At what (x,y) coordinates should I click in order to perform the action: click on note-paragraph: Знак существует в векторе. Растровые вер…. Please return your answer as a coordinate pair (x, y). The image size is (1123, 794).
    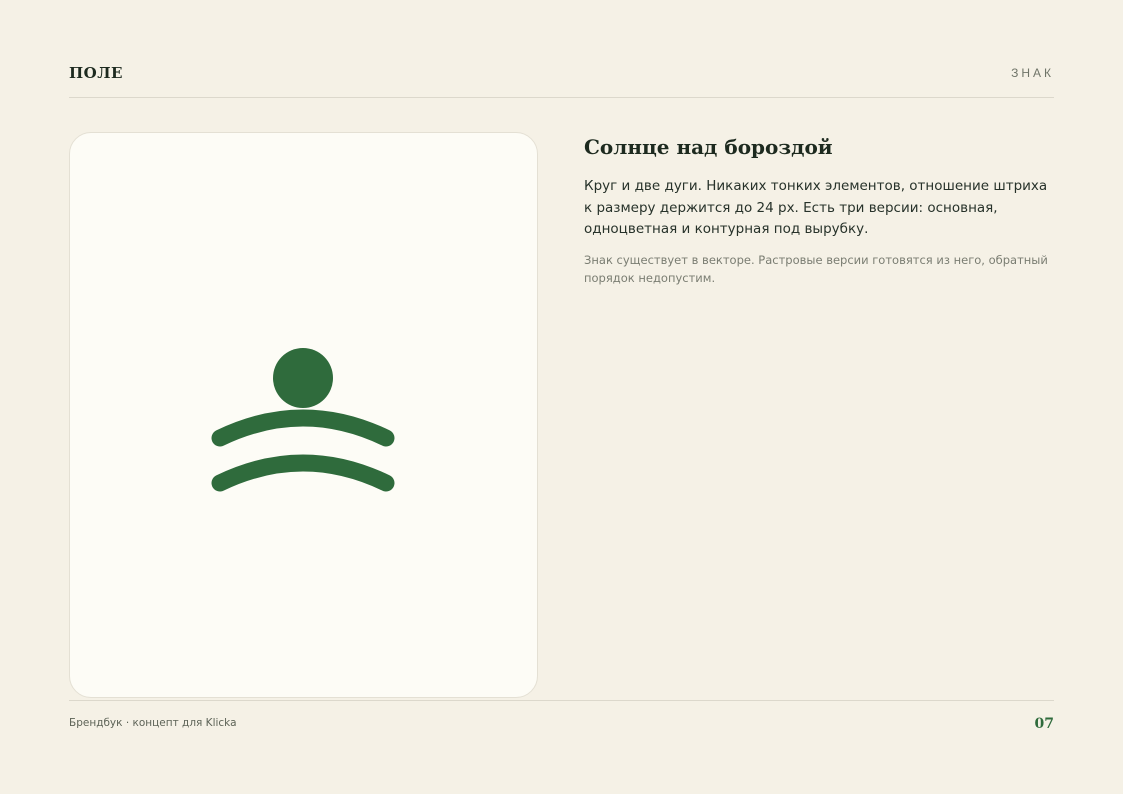
    Looking at the image, I should click on (816, 269).